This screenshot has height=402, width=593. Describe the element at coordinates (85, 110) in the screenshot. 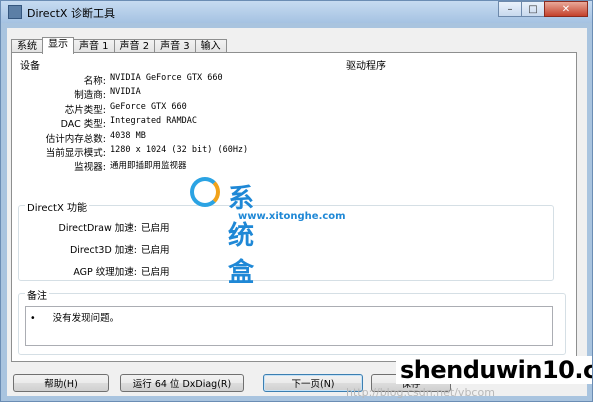

I see `device-row-label: 芯片类型:` at that location.